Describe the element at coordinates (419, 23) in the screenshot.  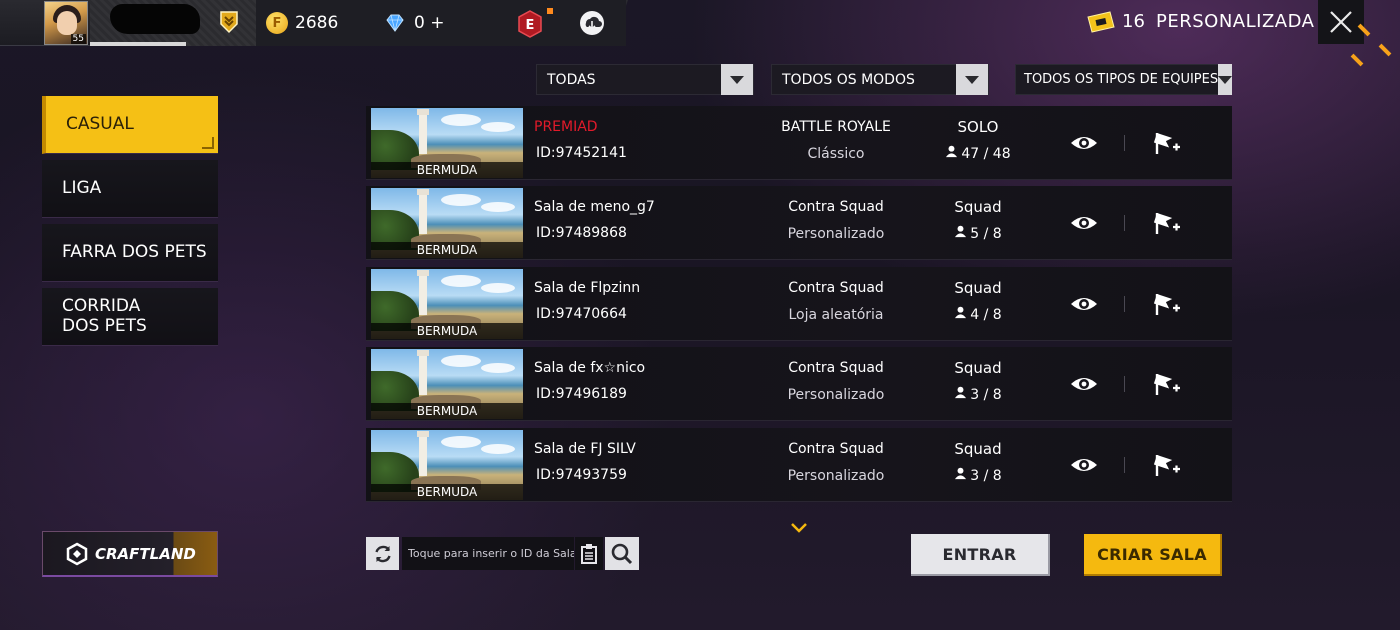
I see `diamond-count: 0` at that location.